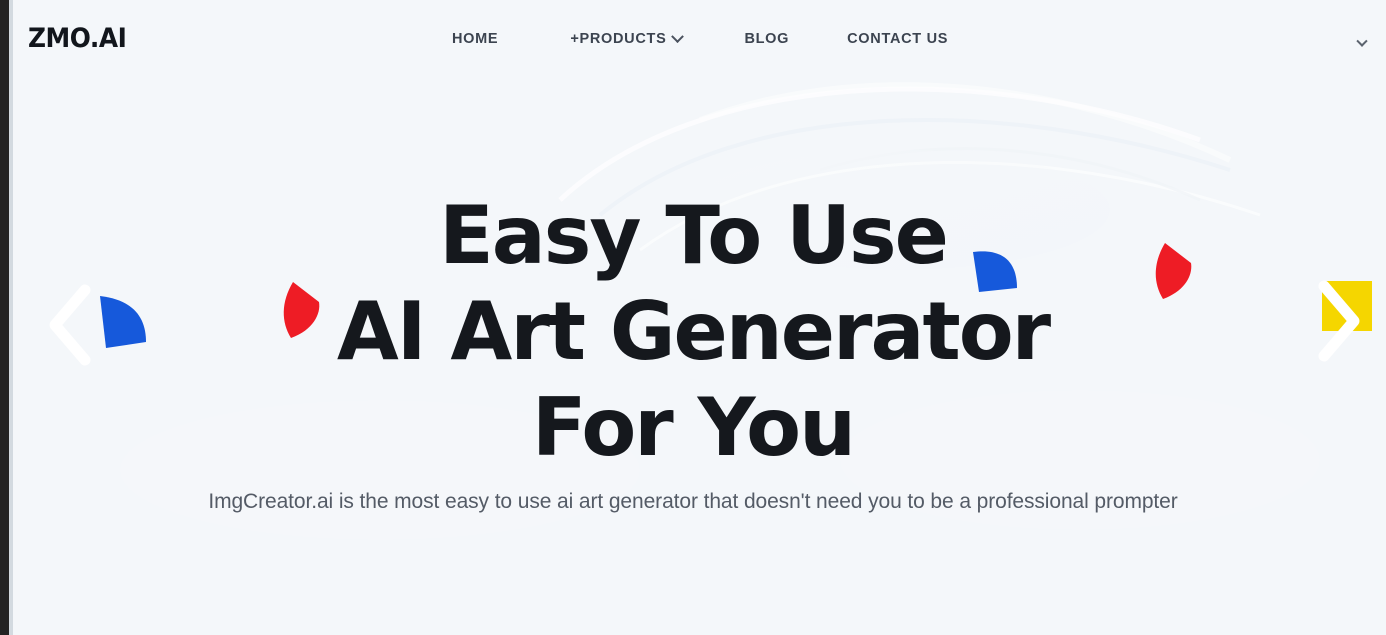 The width and height of the screenshot is (1386, 635). I want to click on viewport-edge-strip, so click(4, 317).